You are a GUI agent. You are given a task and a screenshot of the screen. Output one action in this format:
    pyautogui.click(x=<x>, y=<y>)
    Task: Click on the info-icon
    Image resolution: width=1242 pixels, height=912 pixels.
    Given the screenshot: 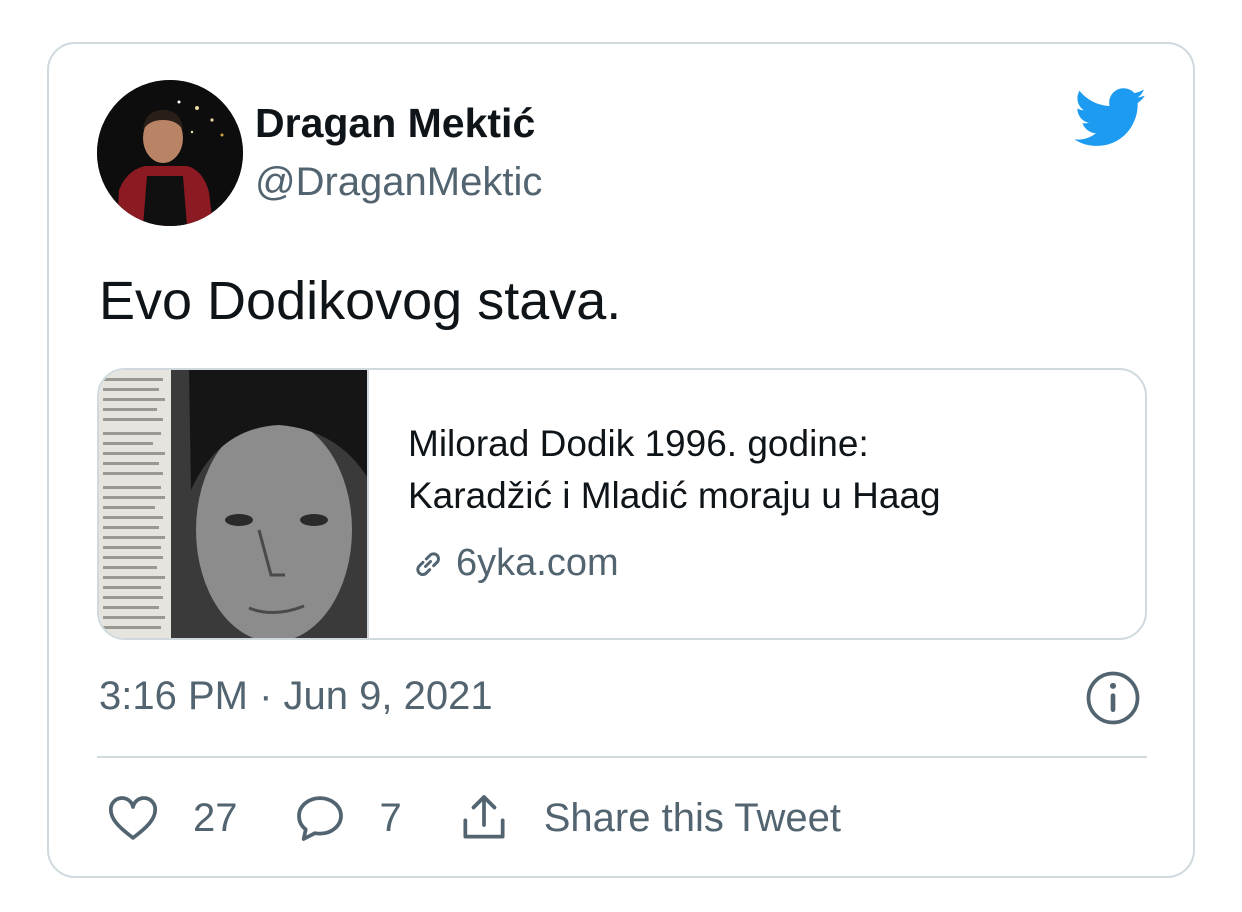 What is the action you would take?
    pyautogui.click(x=1113, y=698)
    